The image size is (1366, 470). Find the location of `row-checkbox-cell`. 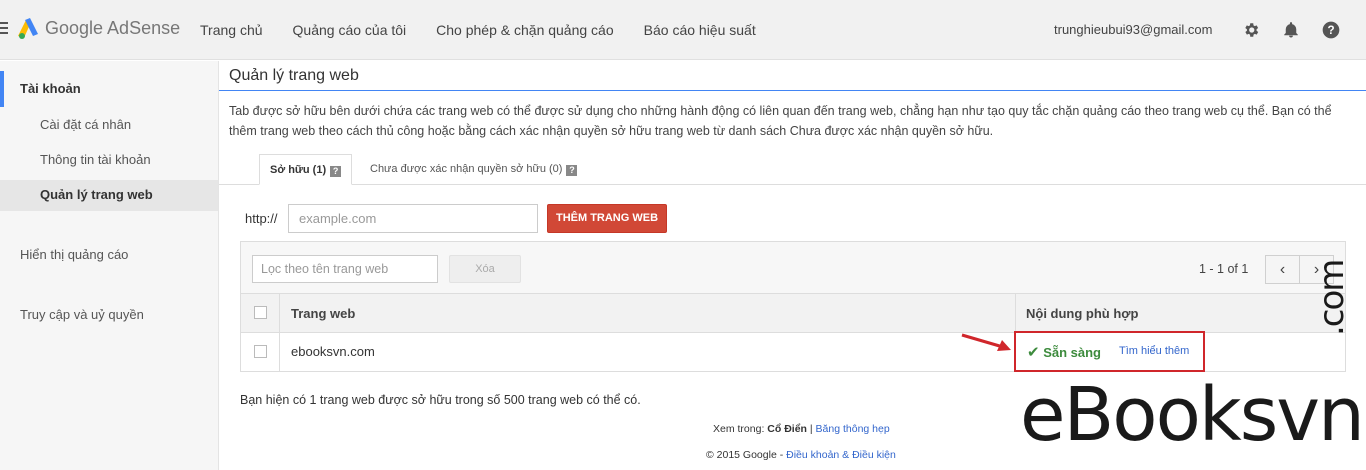

row-checkbox-cell is located at coordinates (260, 352).